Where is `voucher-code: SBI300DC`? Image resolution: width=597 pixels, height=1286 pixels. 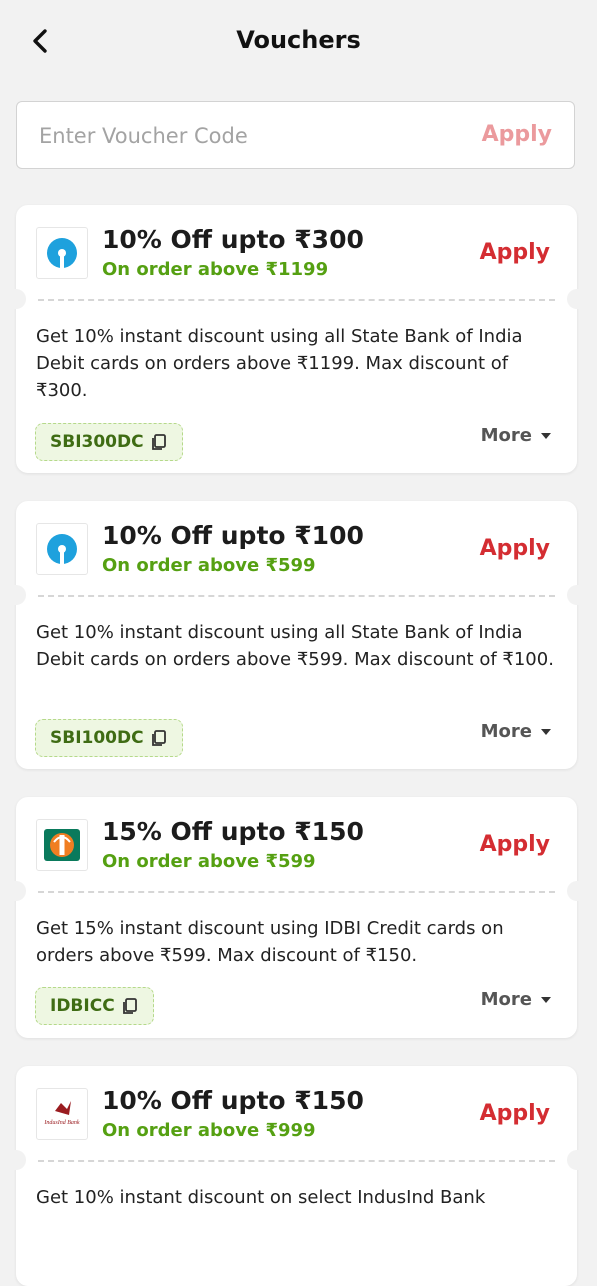 voucher-code: SBI300DC is located at coordinates (97, 442).